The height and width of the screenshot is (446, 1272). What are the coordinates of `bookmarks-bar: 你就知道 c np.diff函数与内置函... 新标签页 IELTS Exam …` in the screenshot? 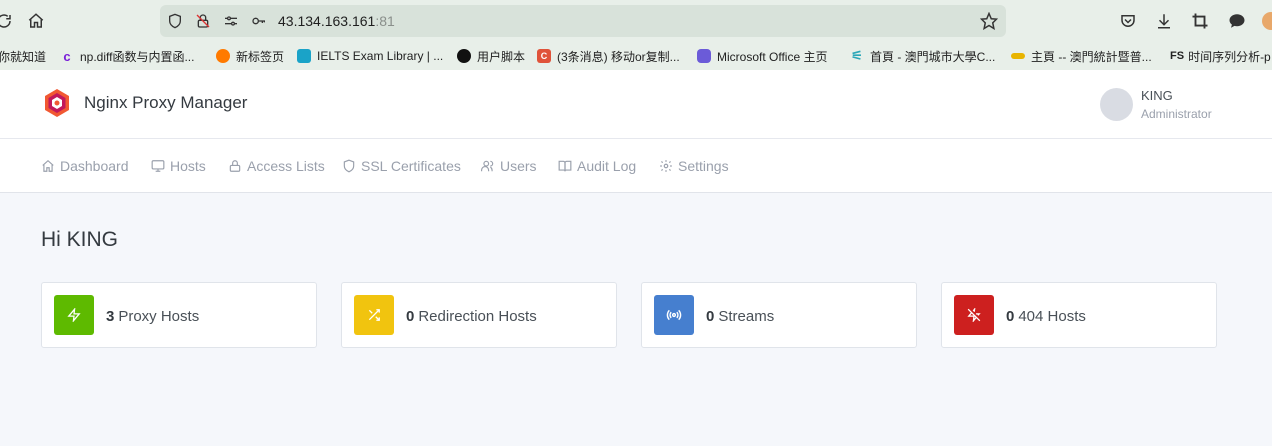 It's located at (636, 56).